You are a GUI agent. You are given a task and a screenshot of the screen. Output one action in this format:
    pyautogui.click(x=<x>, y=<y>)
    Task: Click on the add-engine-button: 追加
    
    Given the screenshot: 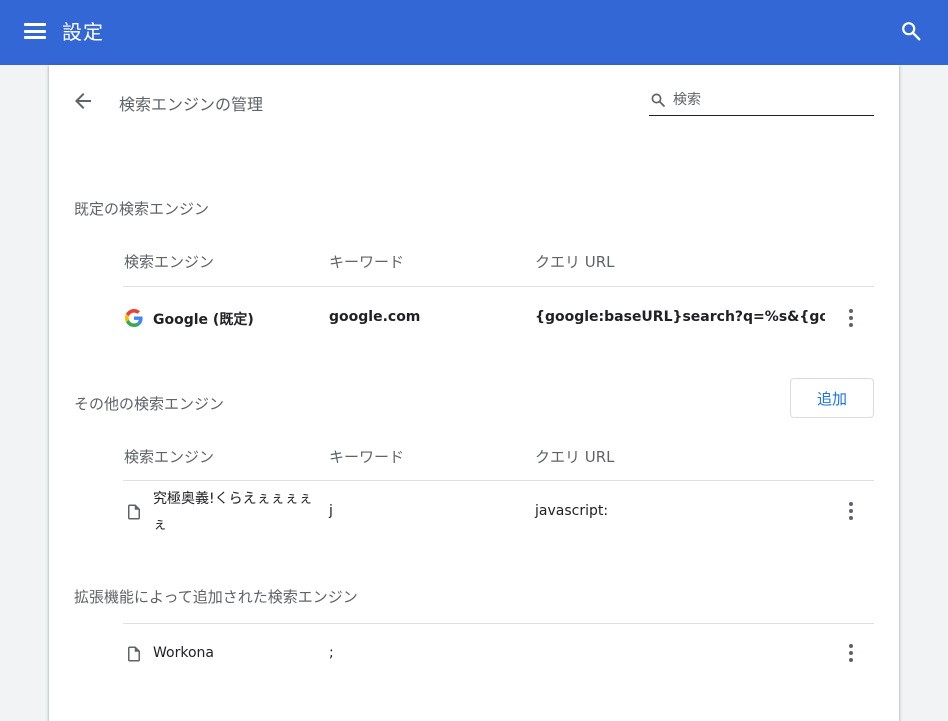 What is the action you would take?
    pyautogui.click(x=832, y=398)
    